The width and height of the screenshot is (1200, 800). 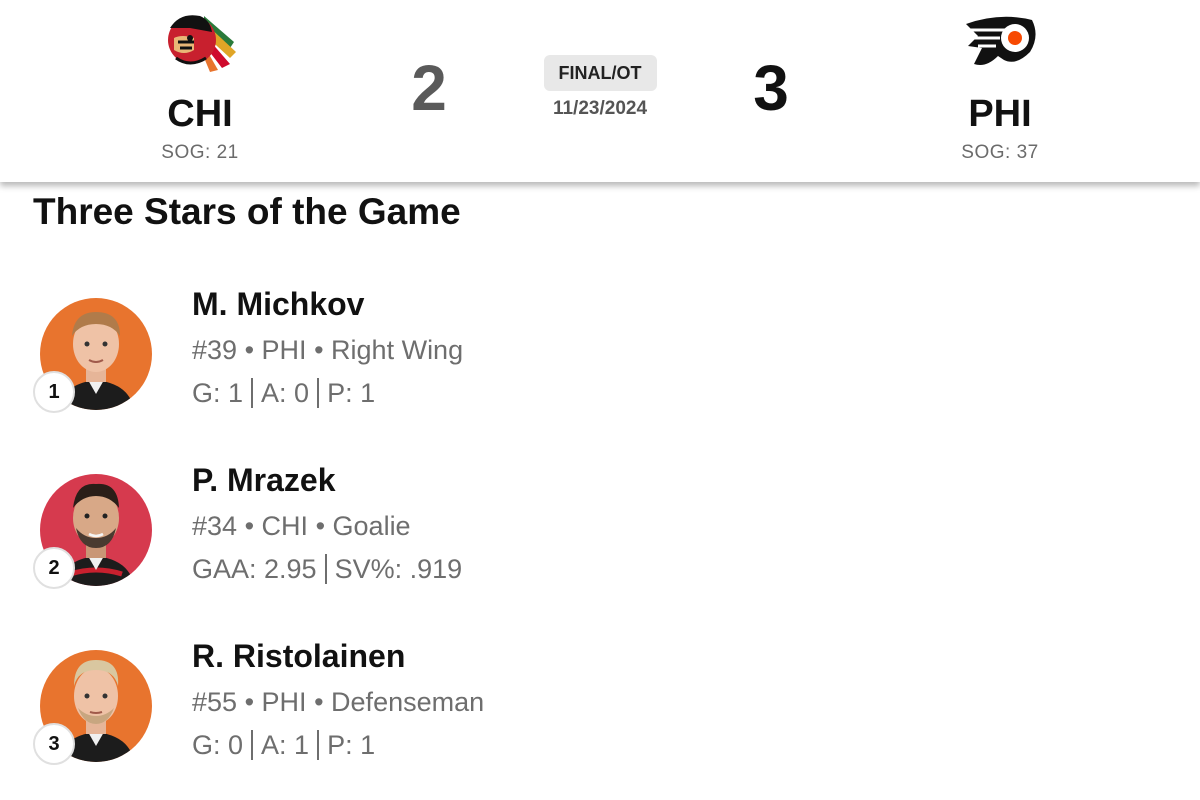 I want to click on player-avatar-wrap: 2, so click(x=92, y=531).